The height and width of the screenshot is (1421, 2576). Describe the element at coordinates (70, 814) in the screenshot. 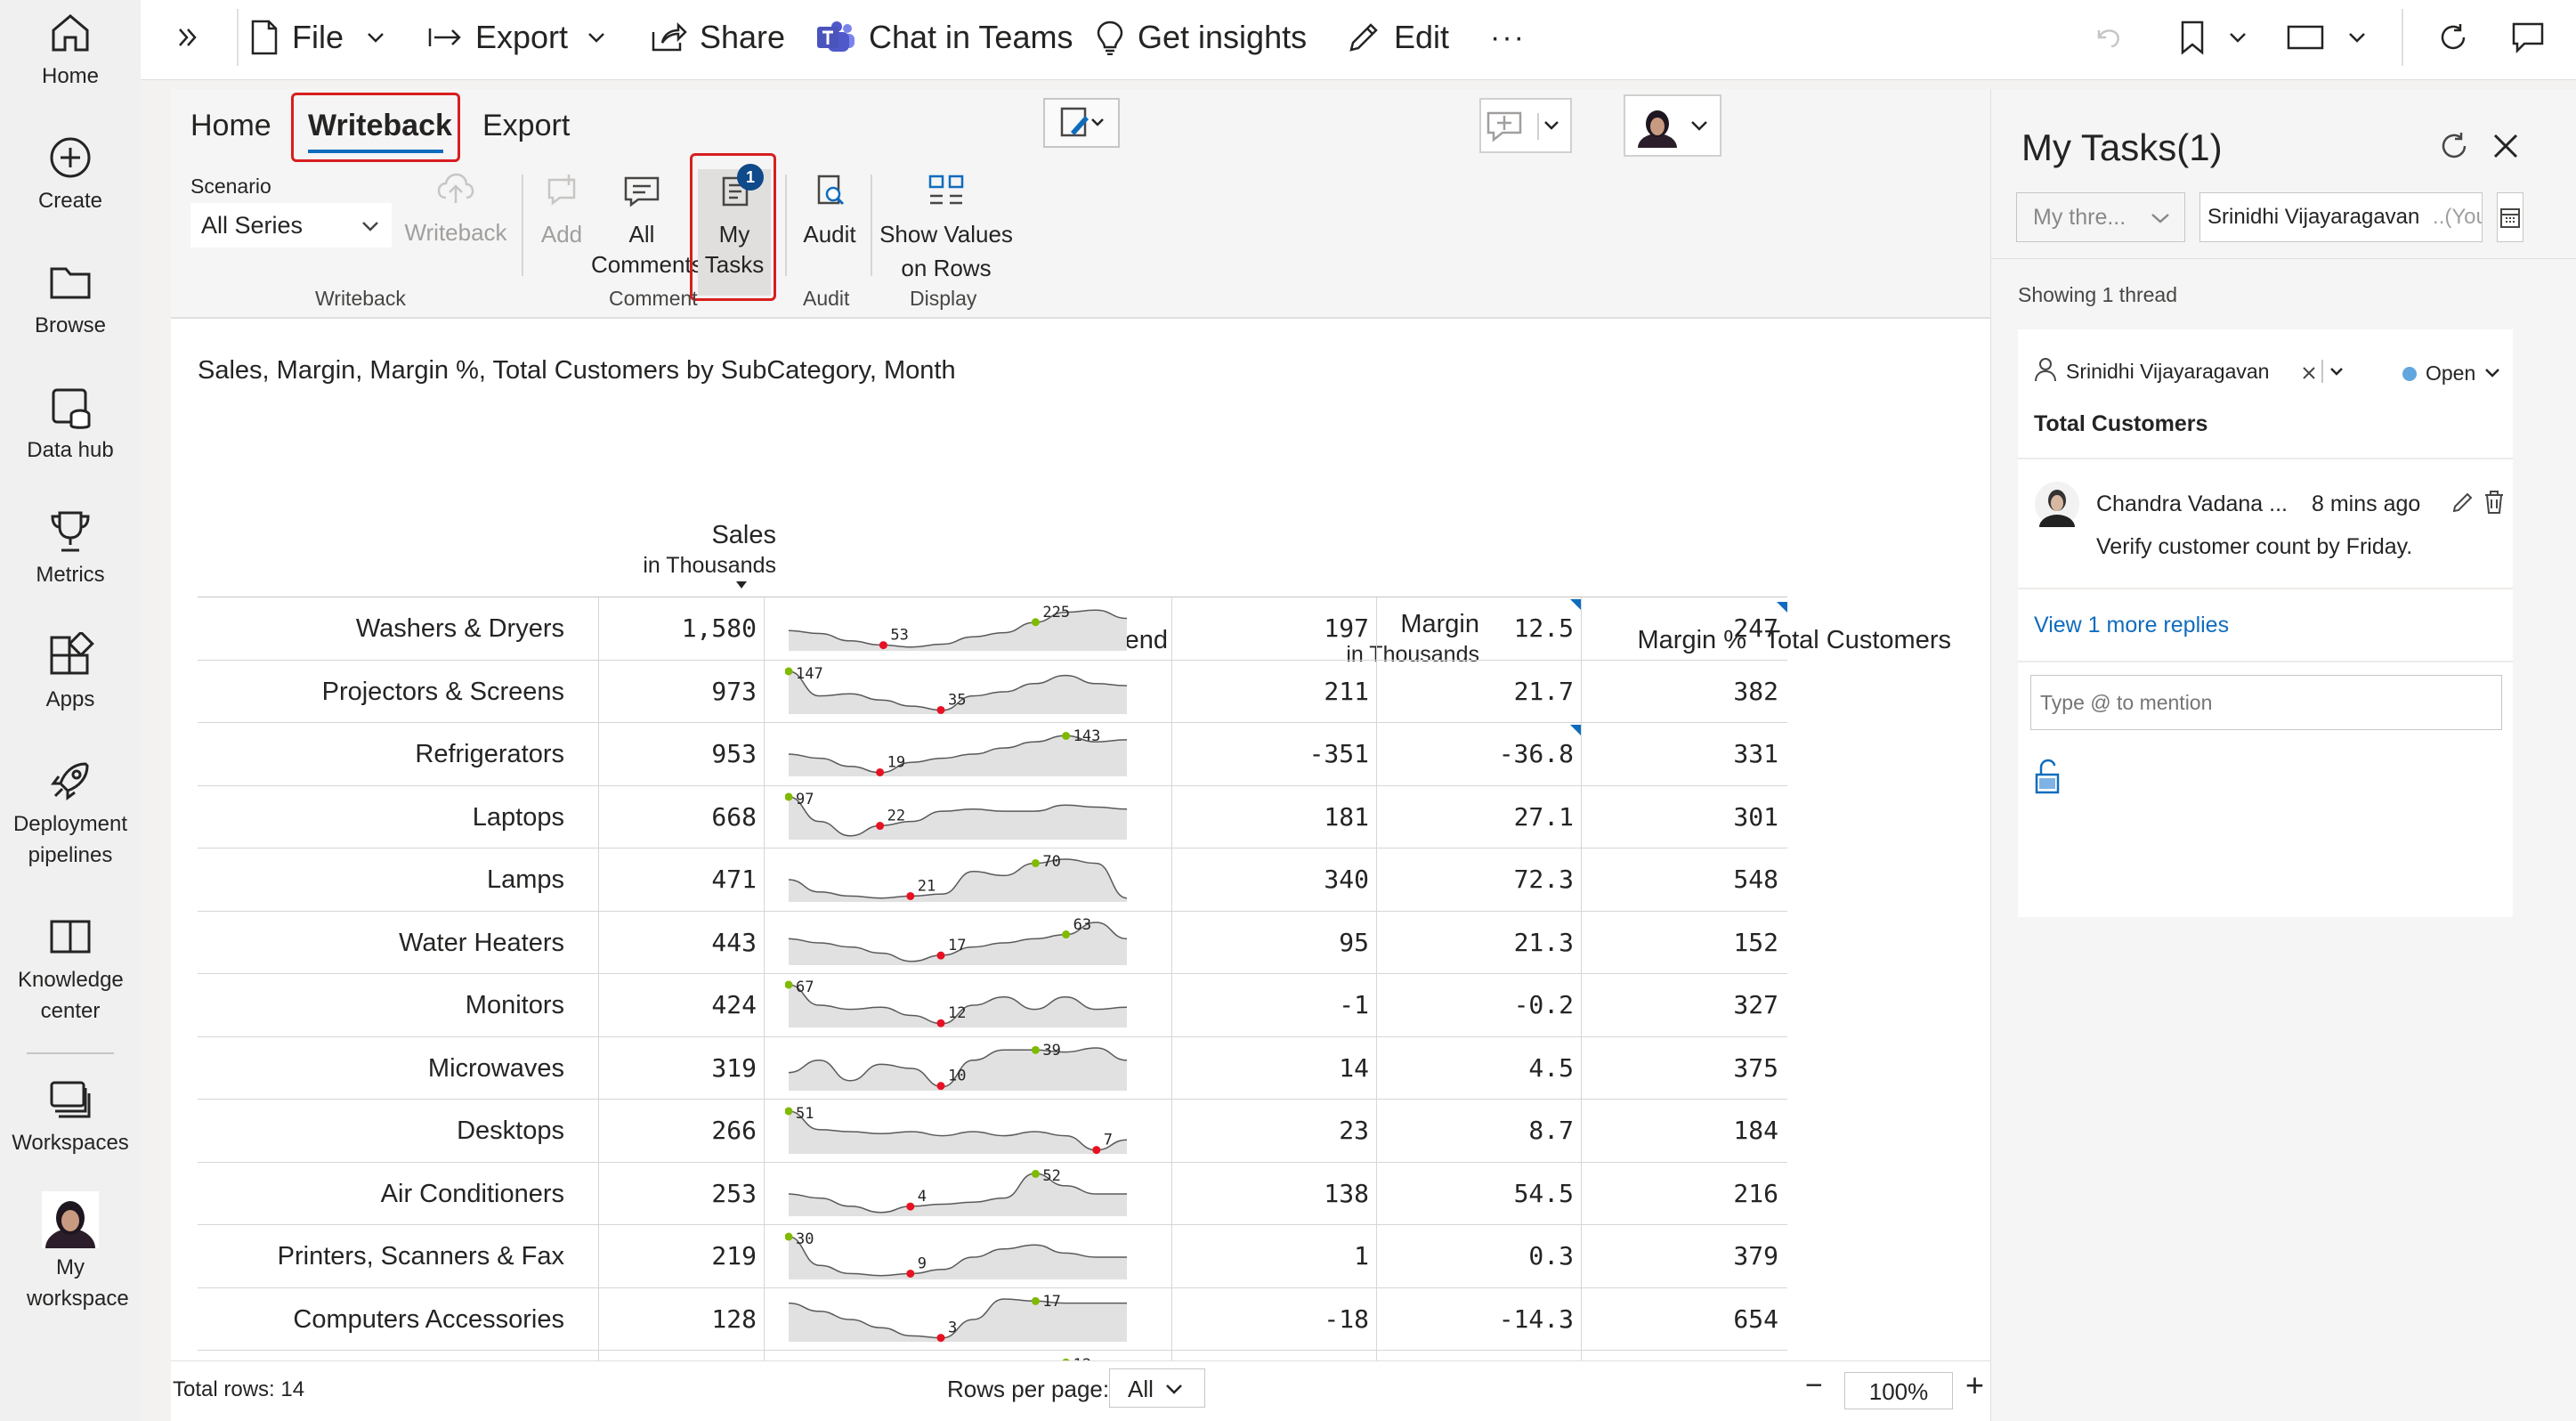

I see `nav-deployment-pipelines: Deployment pipelines` at that location.